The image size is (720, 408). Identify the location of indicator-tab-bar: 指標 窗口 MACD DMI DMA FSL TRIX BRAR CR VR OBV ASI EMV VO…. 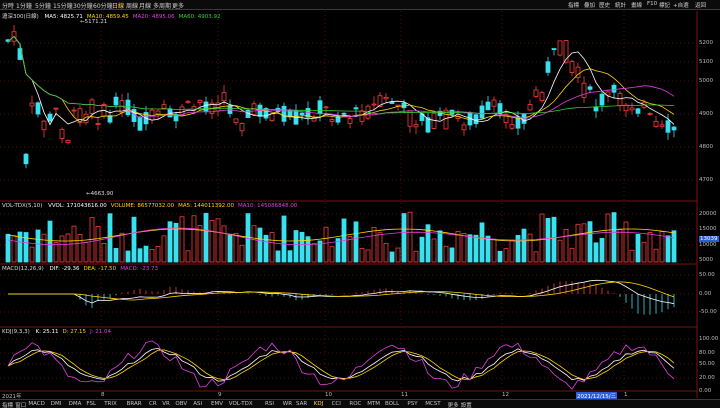
(360, 403).